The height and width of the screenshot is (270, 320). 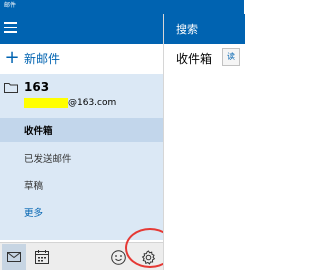 I want to click on folder-label: 收件箱, so click(x=38, y=131).